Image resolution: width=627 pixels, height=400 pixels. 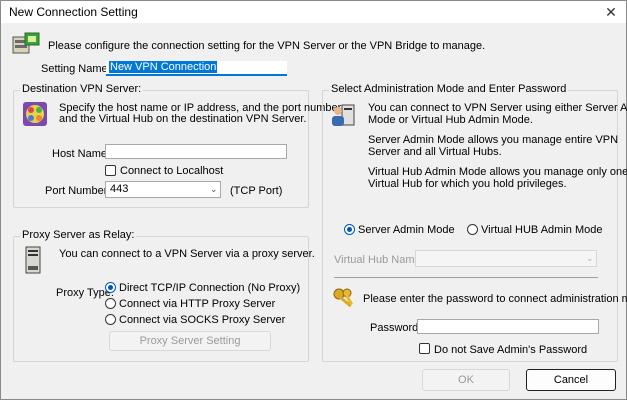 What do you see at coordinates (82, 89) in the screenshot?
I see `destination-legend: Destination VPN Server:` at bounding box center [82, 89].